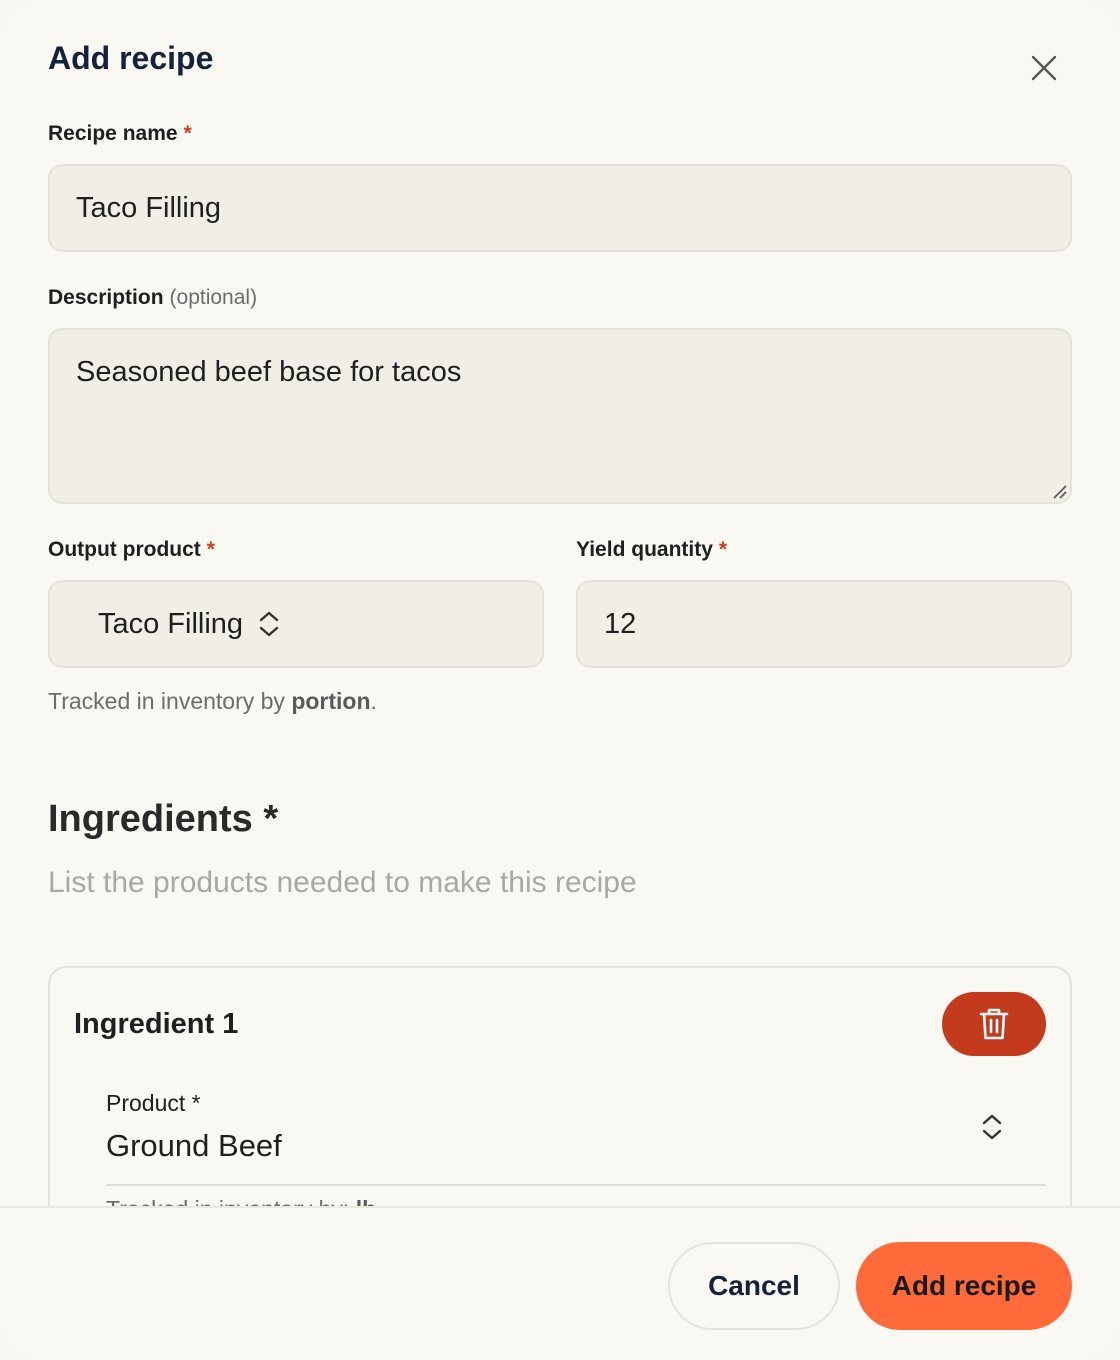 The height and width of the screenshot is (1360, 1120). I want to click on close-icon, so click(1044, 68).